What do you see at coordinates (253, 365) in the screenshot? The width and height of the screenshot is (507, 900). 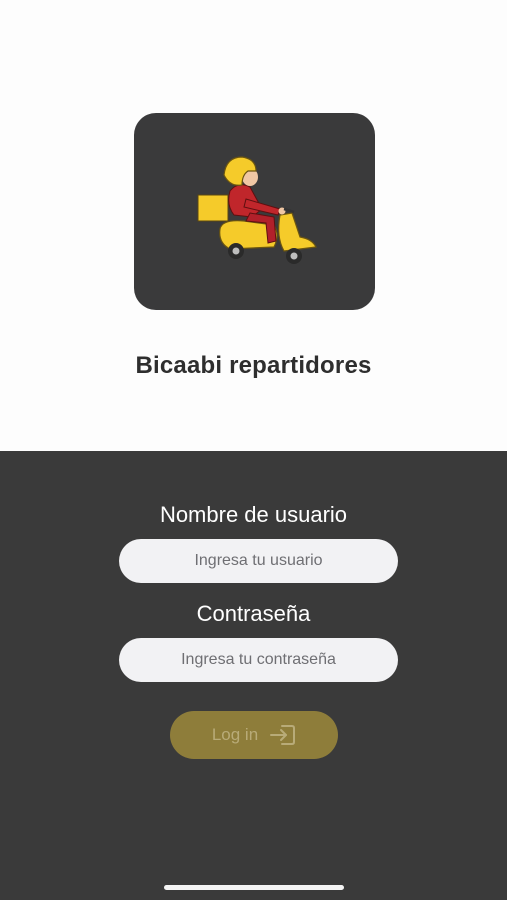 I see `app-title: Bicaabi repartidores` at bounding box center [253, 365].